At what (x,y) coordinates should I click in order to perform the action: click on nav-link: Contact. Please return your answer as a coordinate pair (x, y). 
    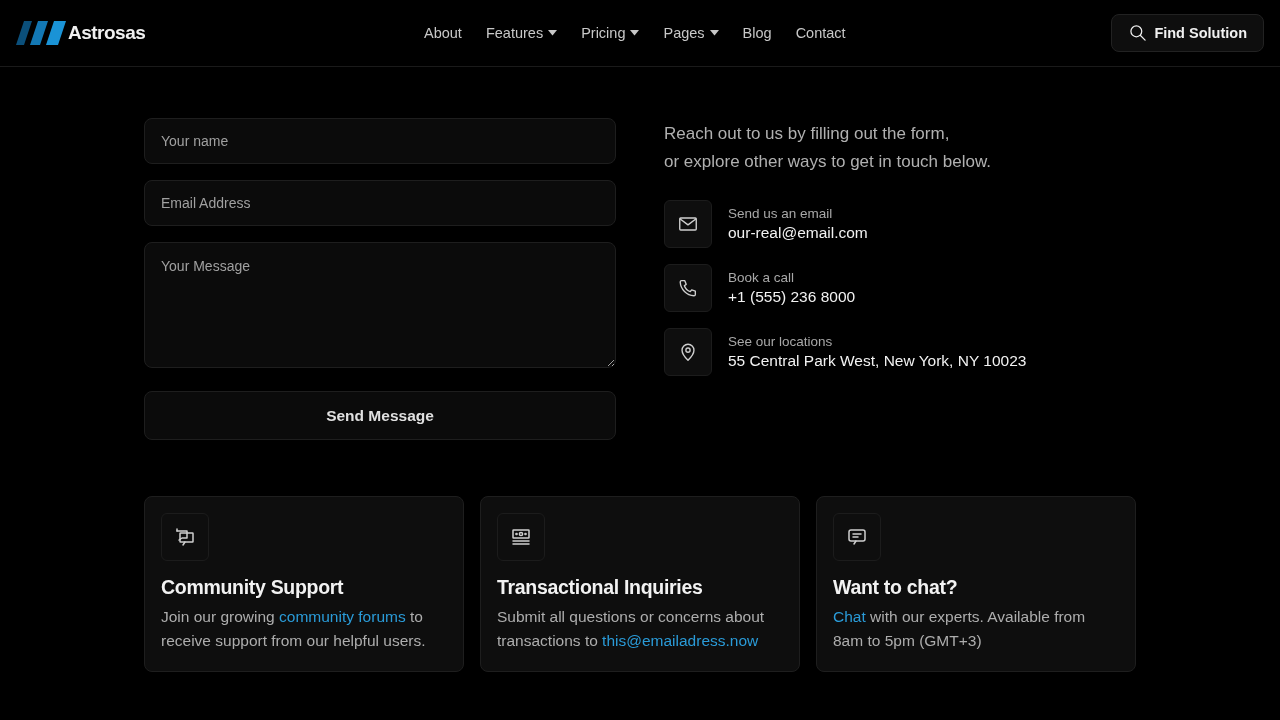
    Looking at the image, I should click on (820, 33).